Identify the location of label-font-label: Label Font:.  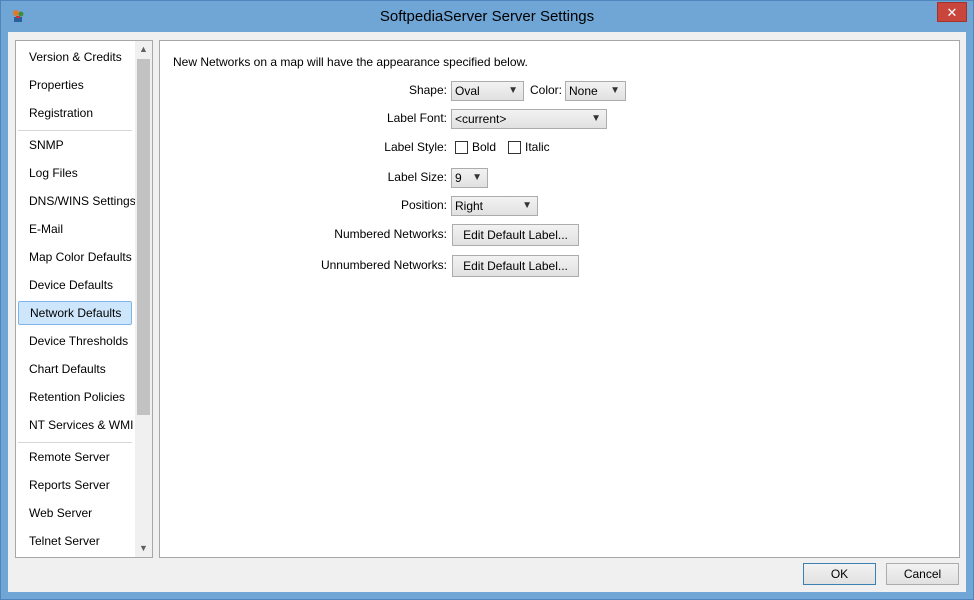
(416, 118).